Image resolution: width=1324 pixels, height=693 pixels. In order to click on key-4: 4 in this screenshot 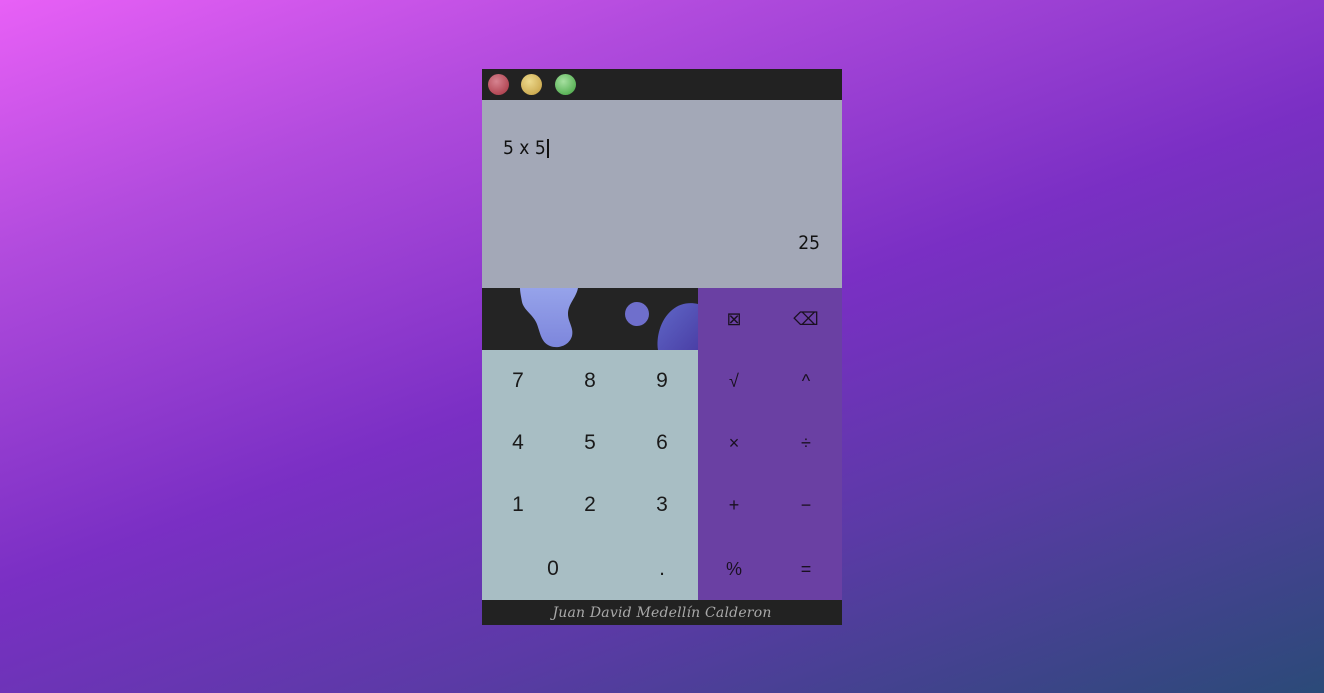, I will do `click(518, 443)`.